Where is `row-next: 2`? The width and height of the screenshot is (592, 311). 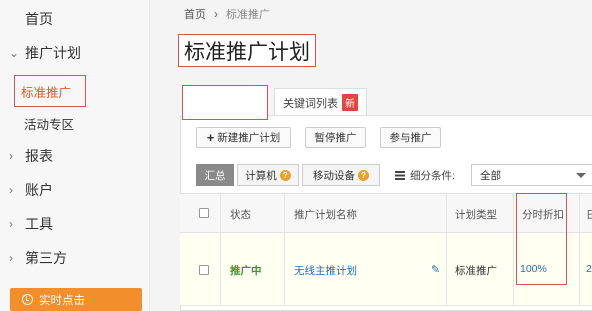 row-next: 2 is located at coordinates (589, 269).